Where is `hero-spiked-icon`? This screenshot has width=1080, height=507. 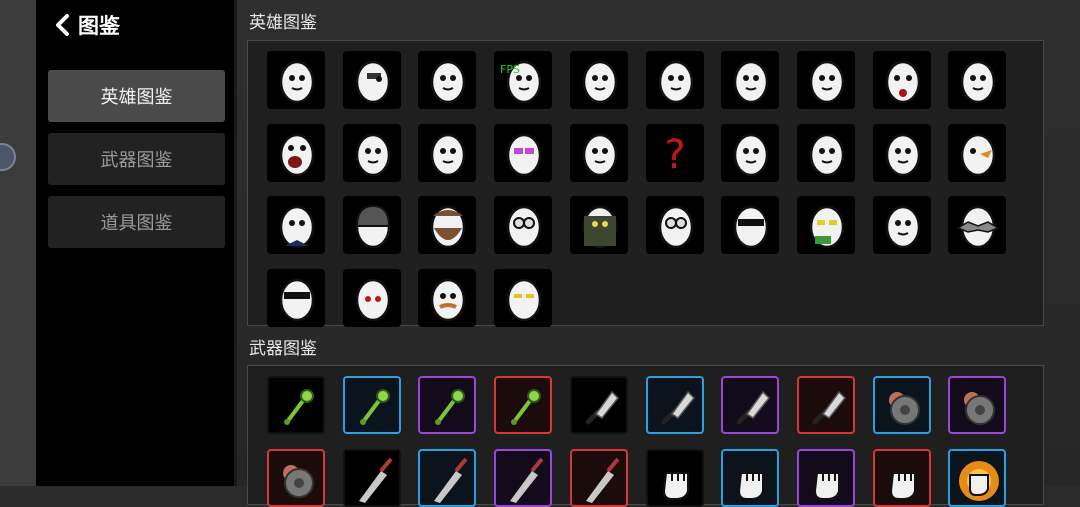 hero-spiked-icon is located at coordinates (978, 227).